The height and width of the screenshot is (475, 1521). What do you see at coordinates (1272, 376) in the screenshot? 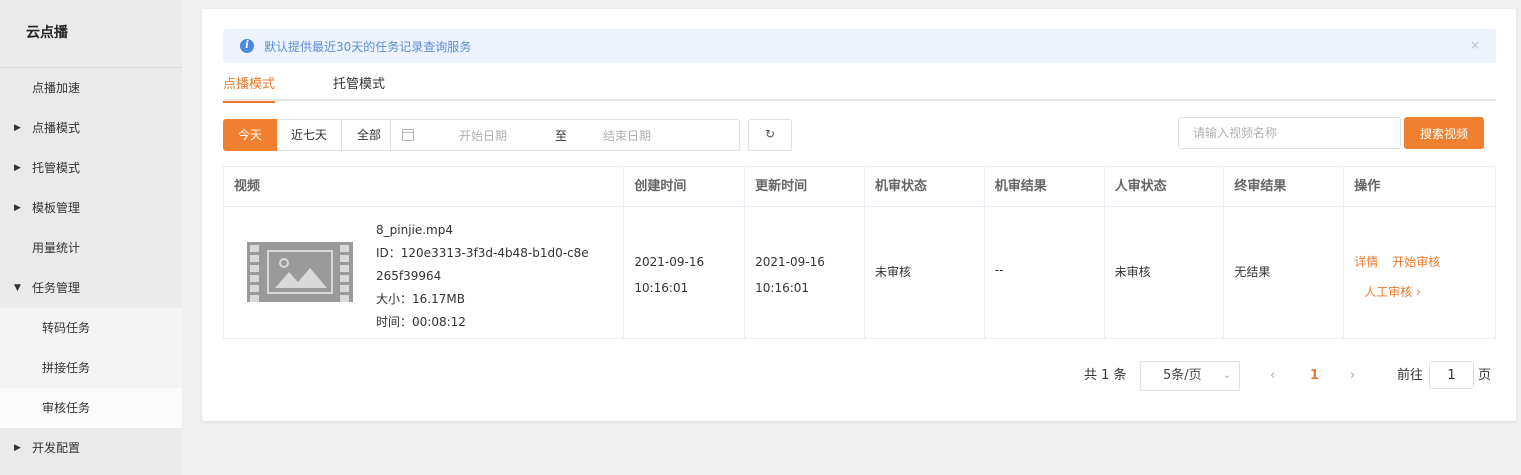
I see `prev-page-button: ‹` at bounding box center [1272, 376].